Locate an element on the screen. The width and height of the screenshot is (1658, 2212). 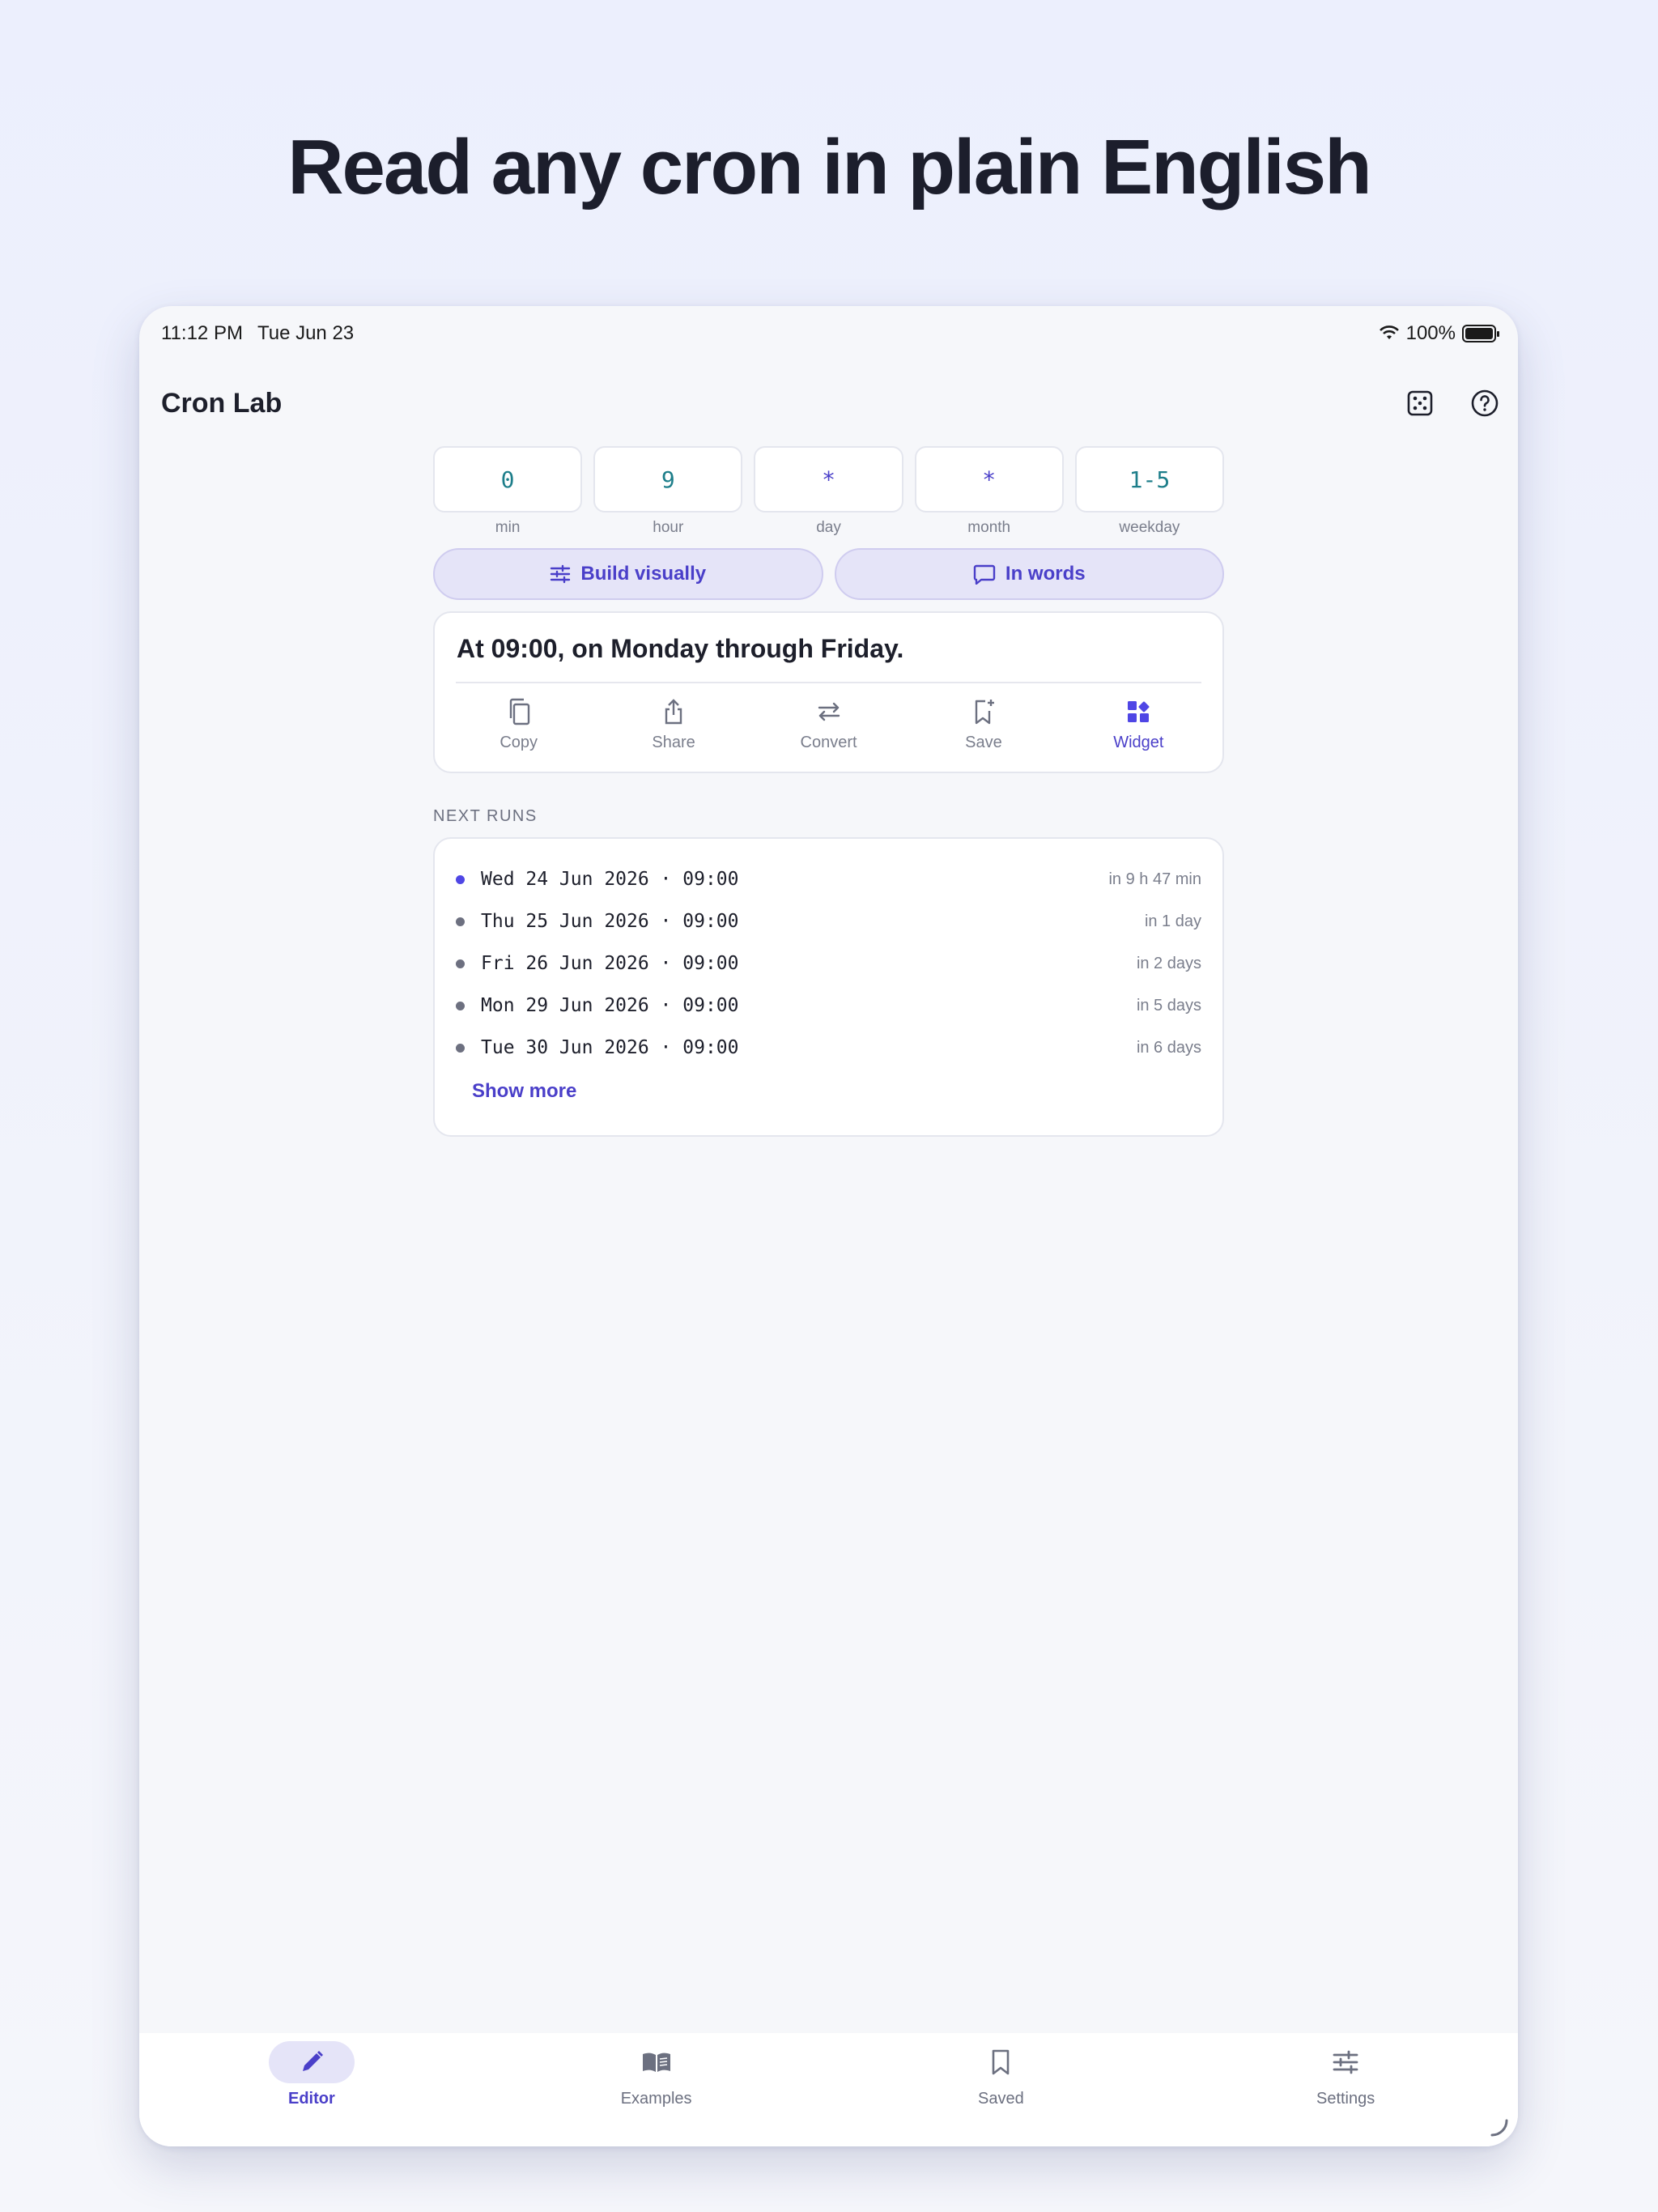
action-row: Copy Share Convert Save Widget is located at coordinates (828, 728).